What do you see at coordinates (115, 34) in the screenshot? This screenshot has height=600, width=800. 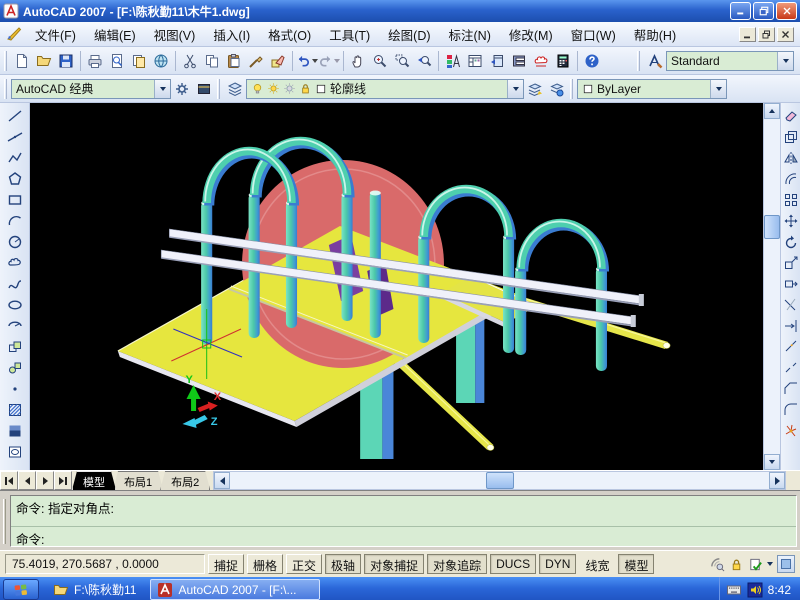 I see `menu-edit: 编辑(E)` at bounding box center [115, 34].